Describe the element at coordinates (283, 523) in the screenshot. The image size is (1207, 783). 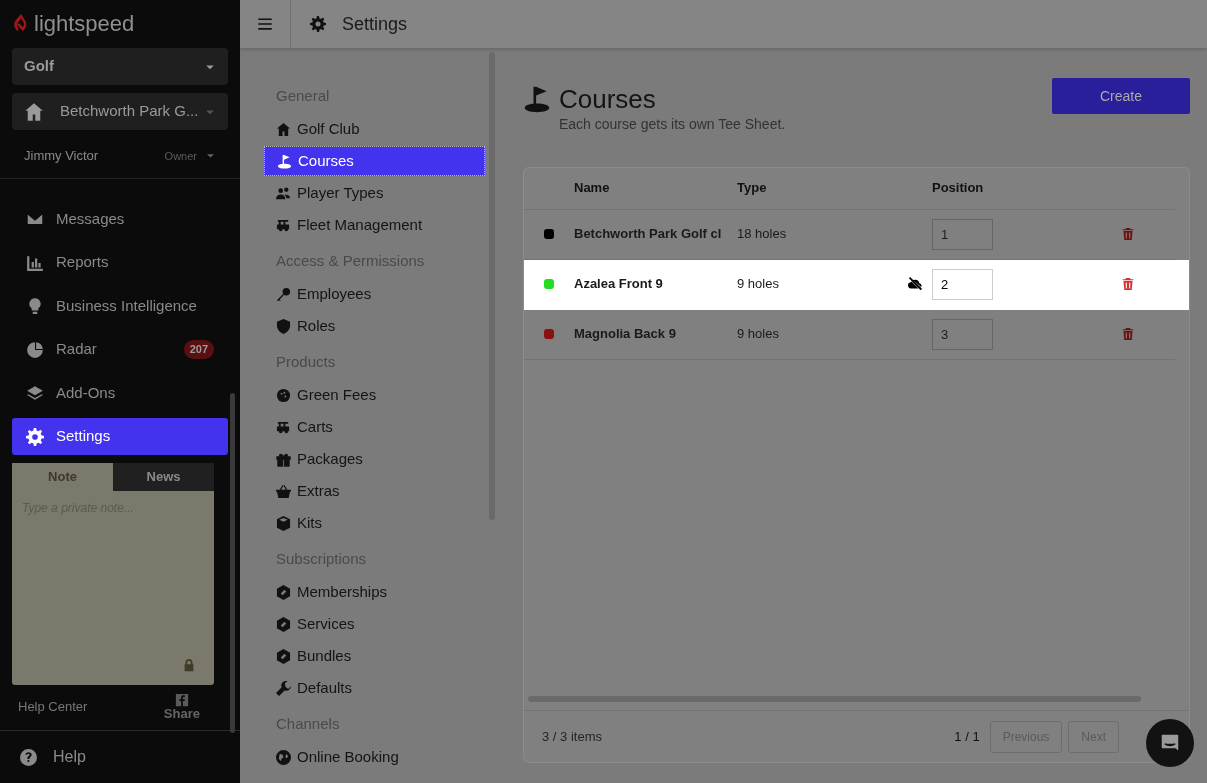
I see `box-icon` at that location.